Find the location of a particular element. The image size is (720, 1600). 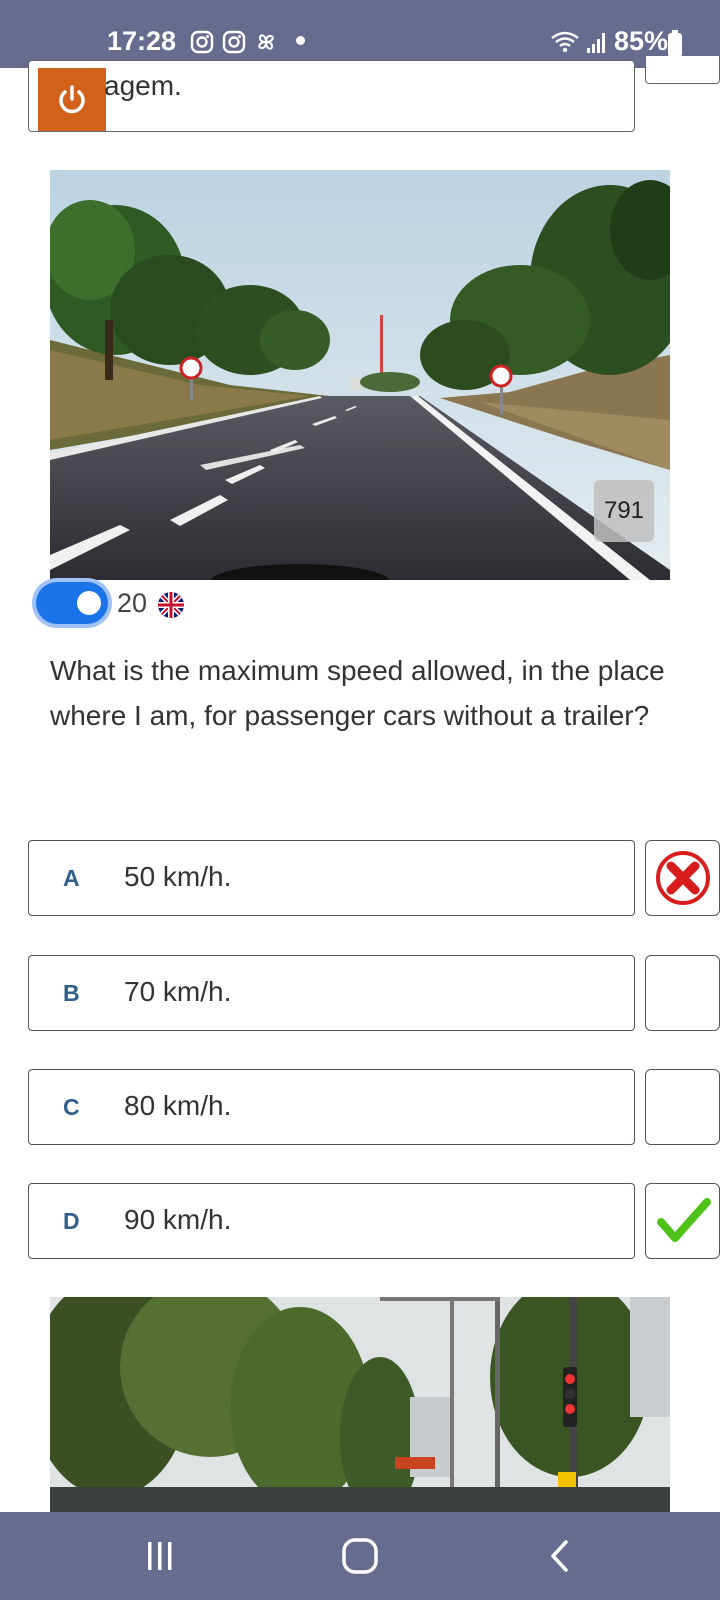

correct-check-icon is located at coordinates (683, 1220).